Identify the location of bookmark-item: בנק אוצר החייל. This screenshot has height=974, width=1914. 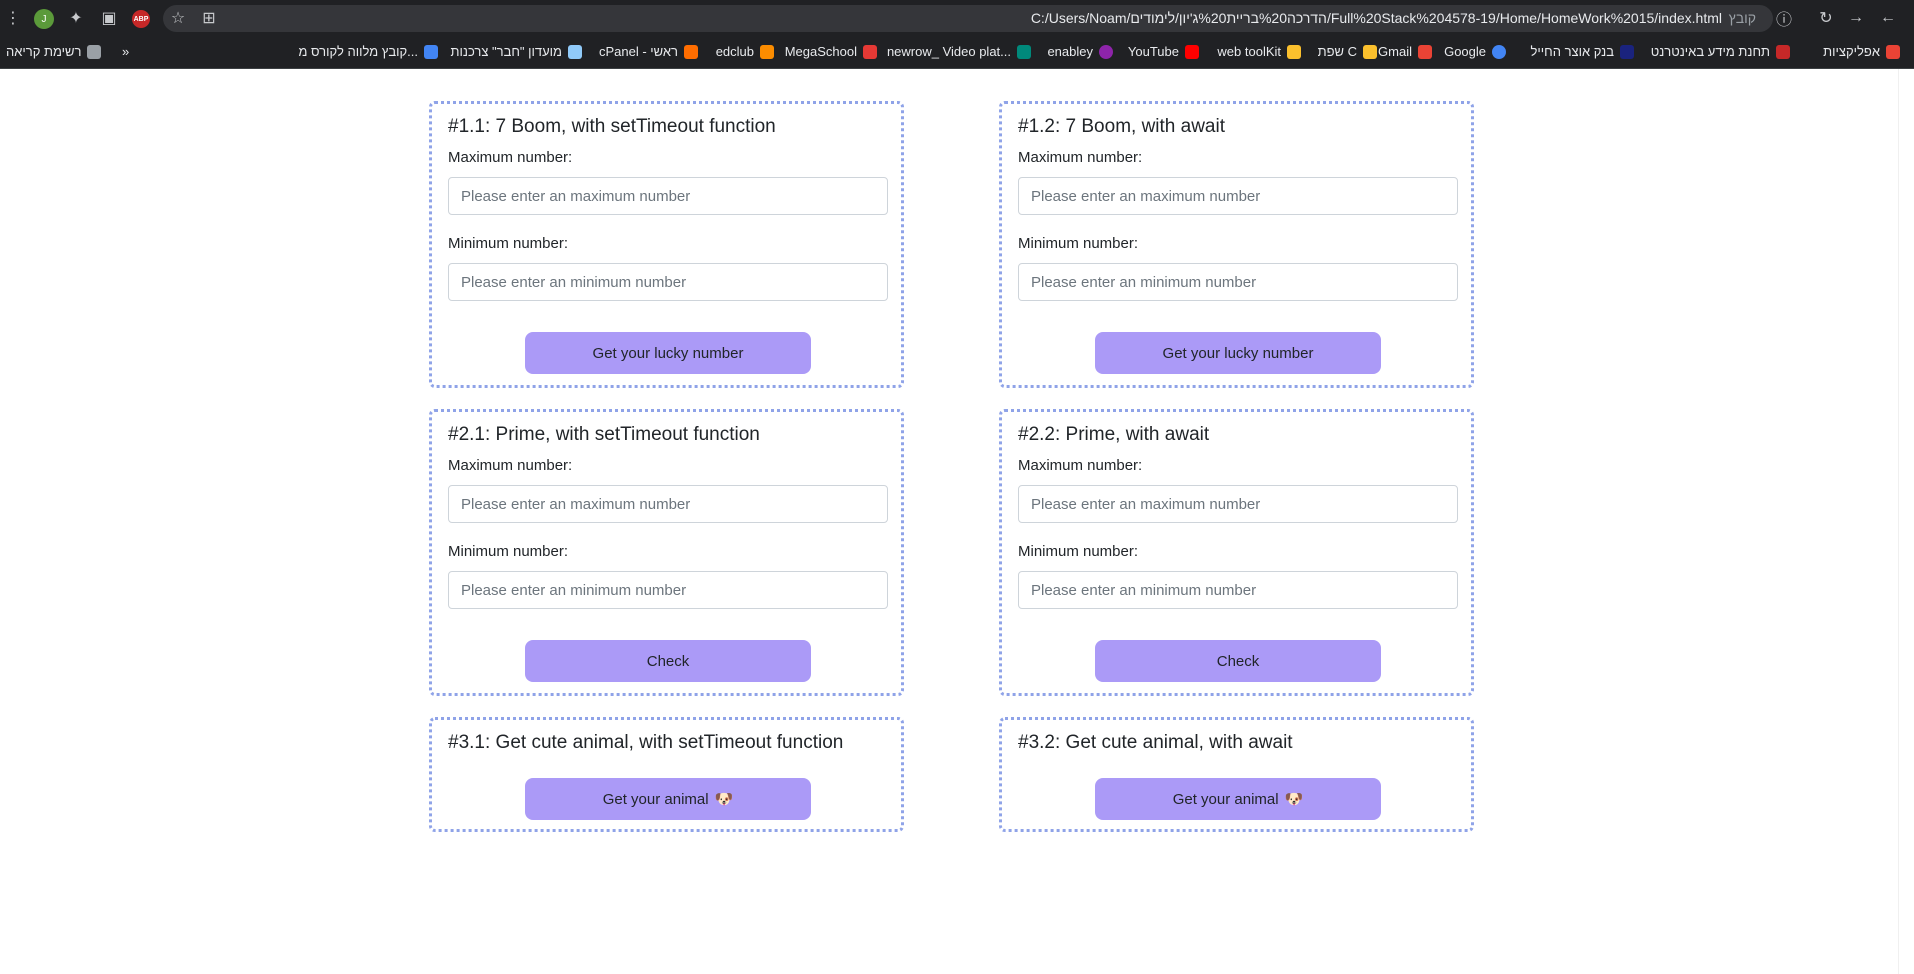
(1582, 51).